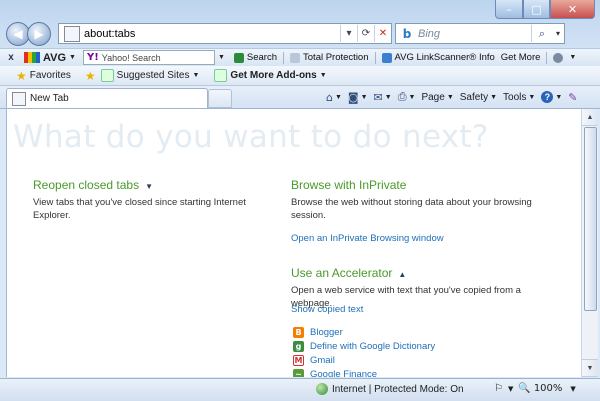 The image size is (600, 401). I want to click on add-favorite-button: ★, so click(92, 76).